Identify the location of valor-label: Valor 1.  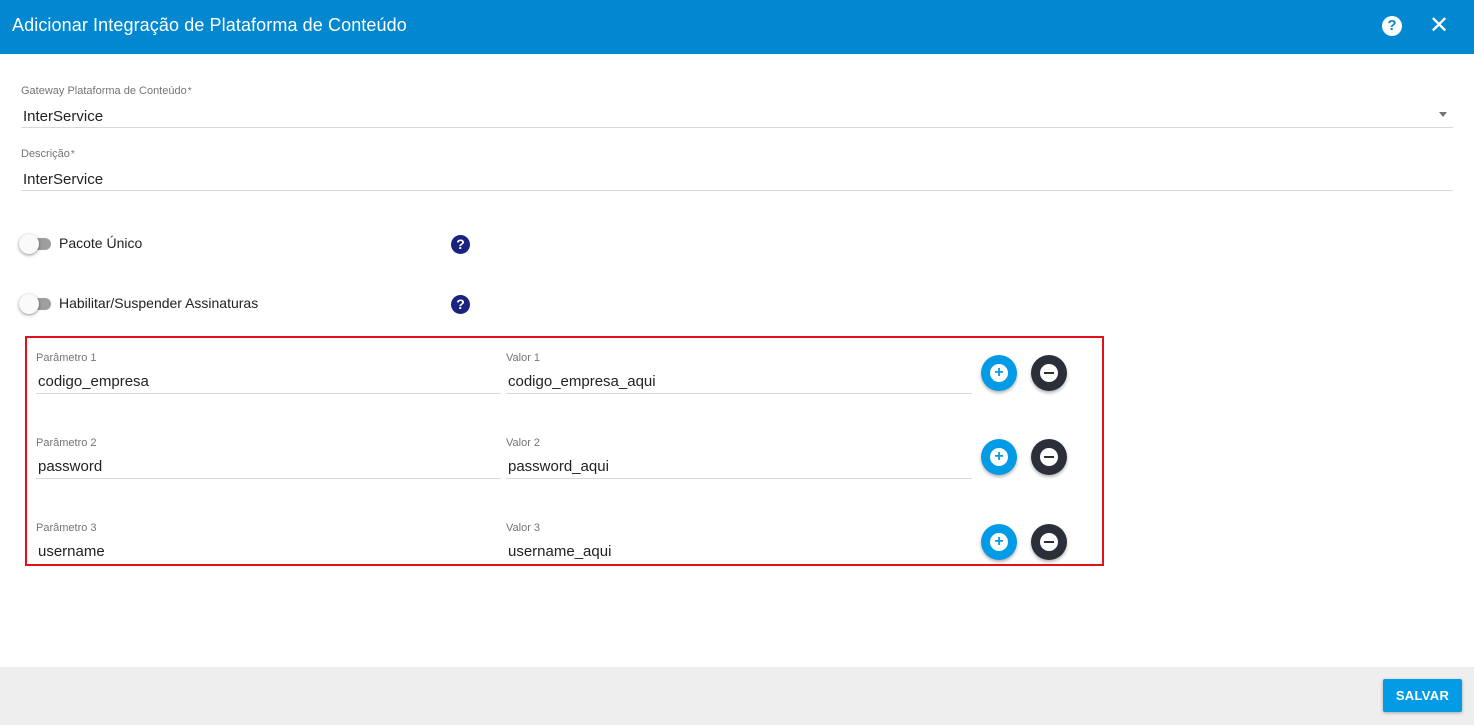
(523, 358).